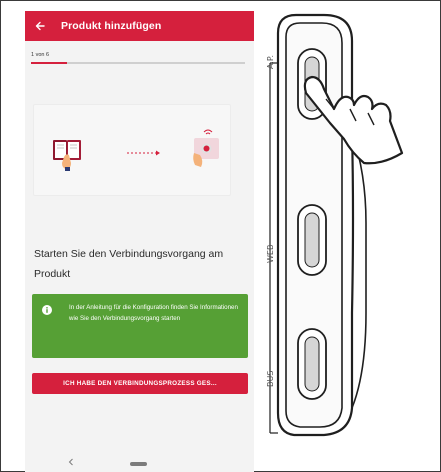 Image resolution: width=441 pixels, height=472 pixels. Describe the element at coordinates (67, 155) in the screenshot. I see `manual-book-icon` at that location.